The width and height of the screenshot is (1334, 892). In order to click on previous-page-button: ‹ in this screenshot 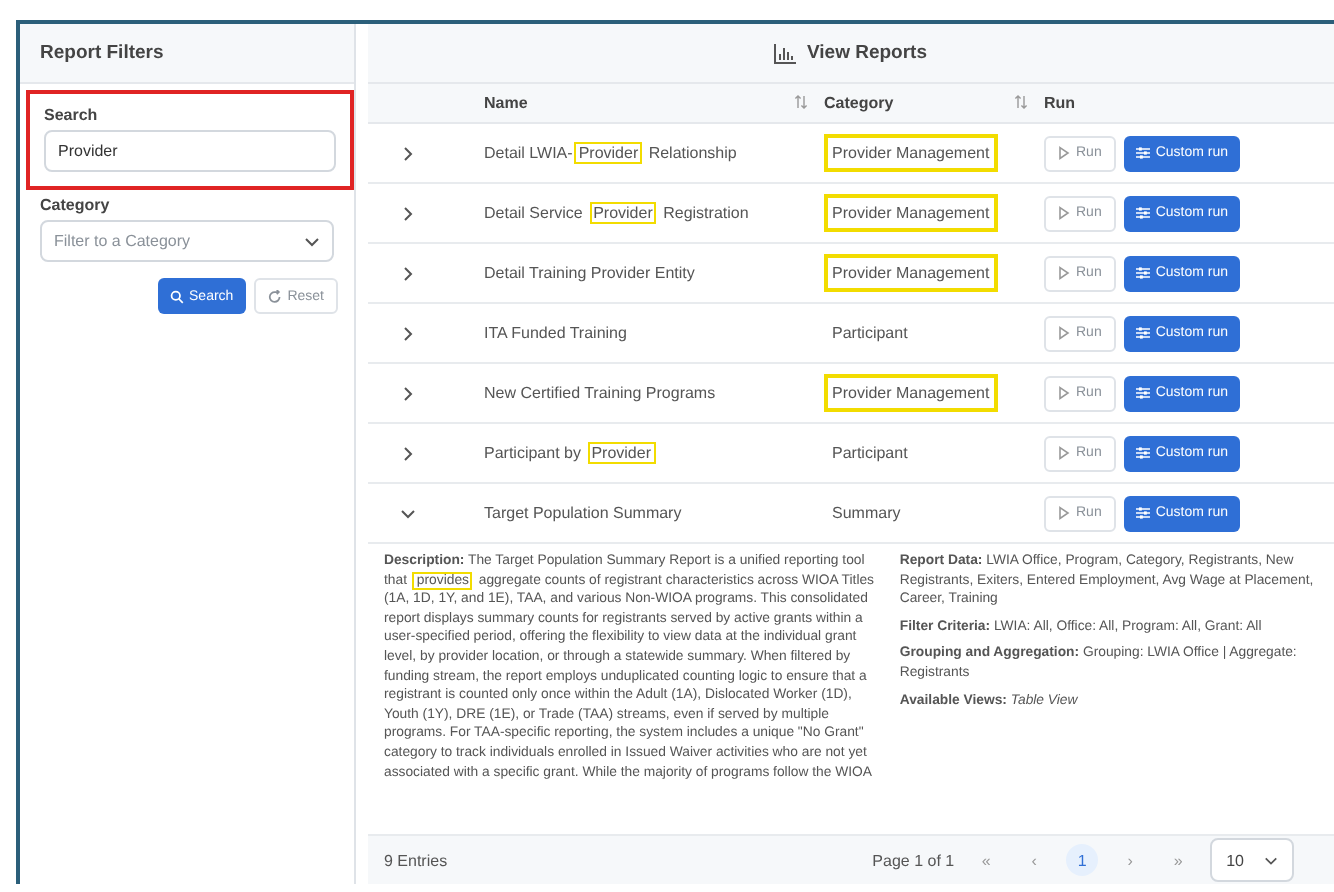, I will do `click(1034, 860)`.